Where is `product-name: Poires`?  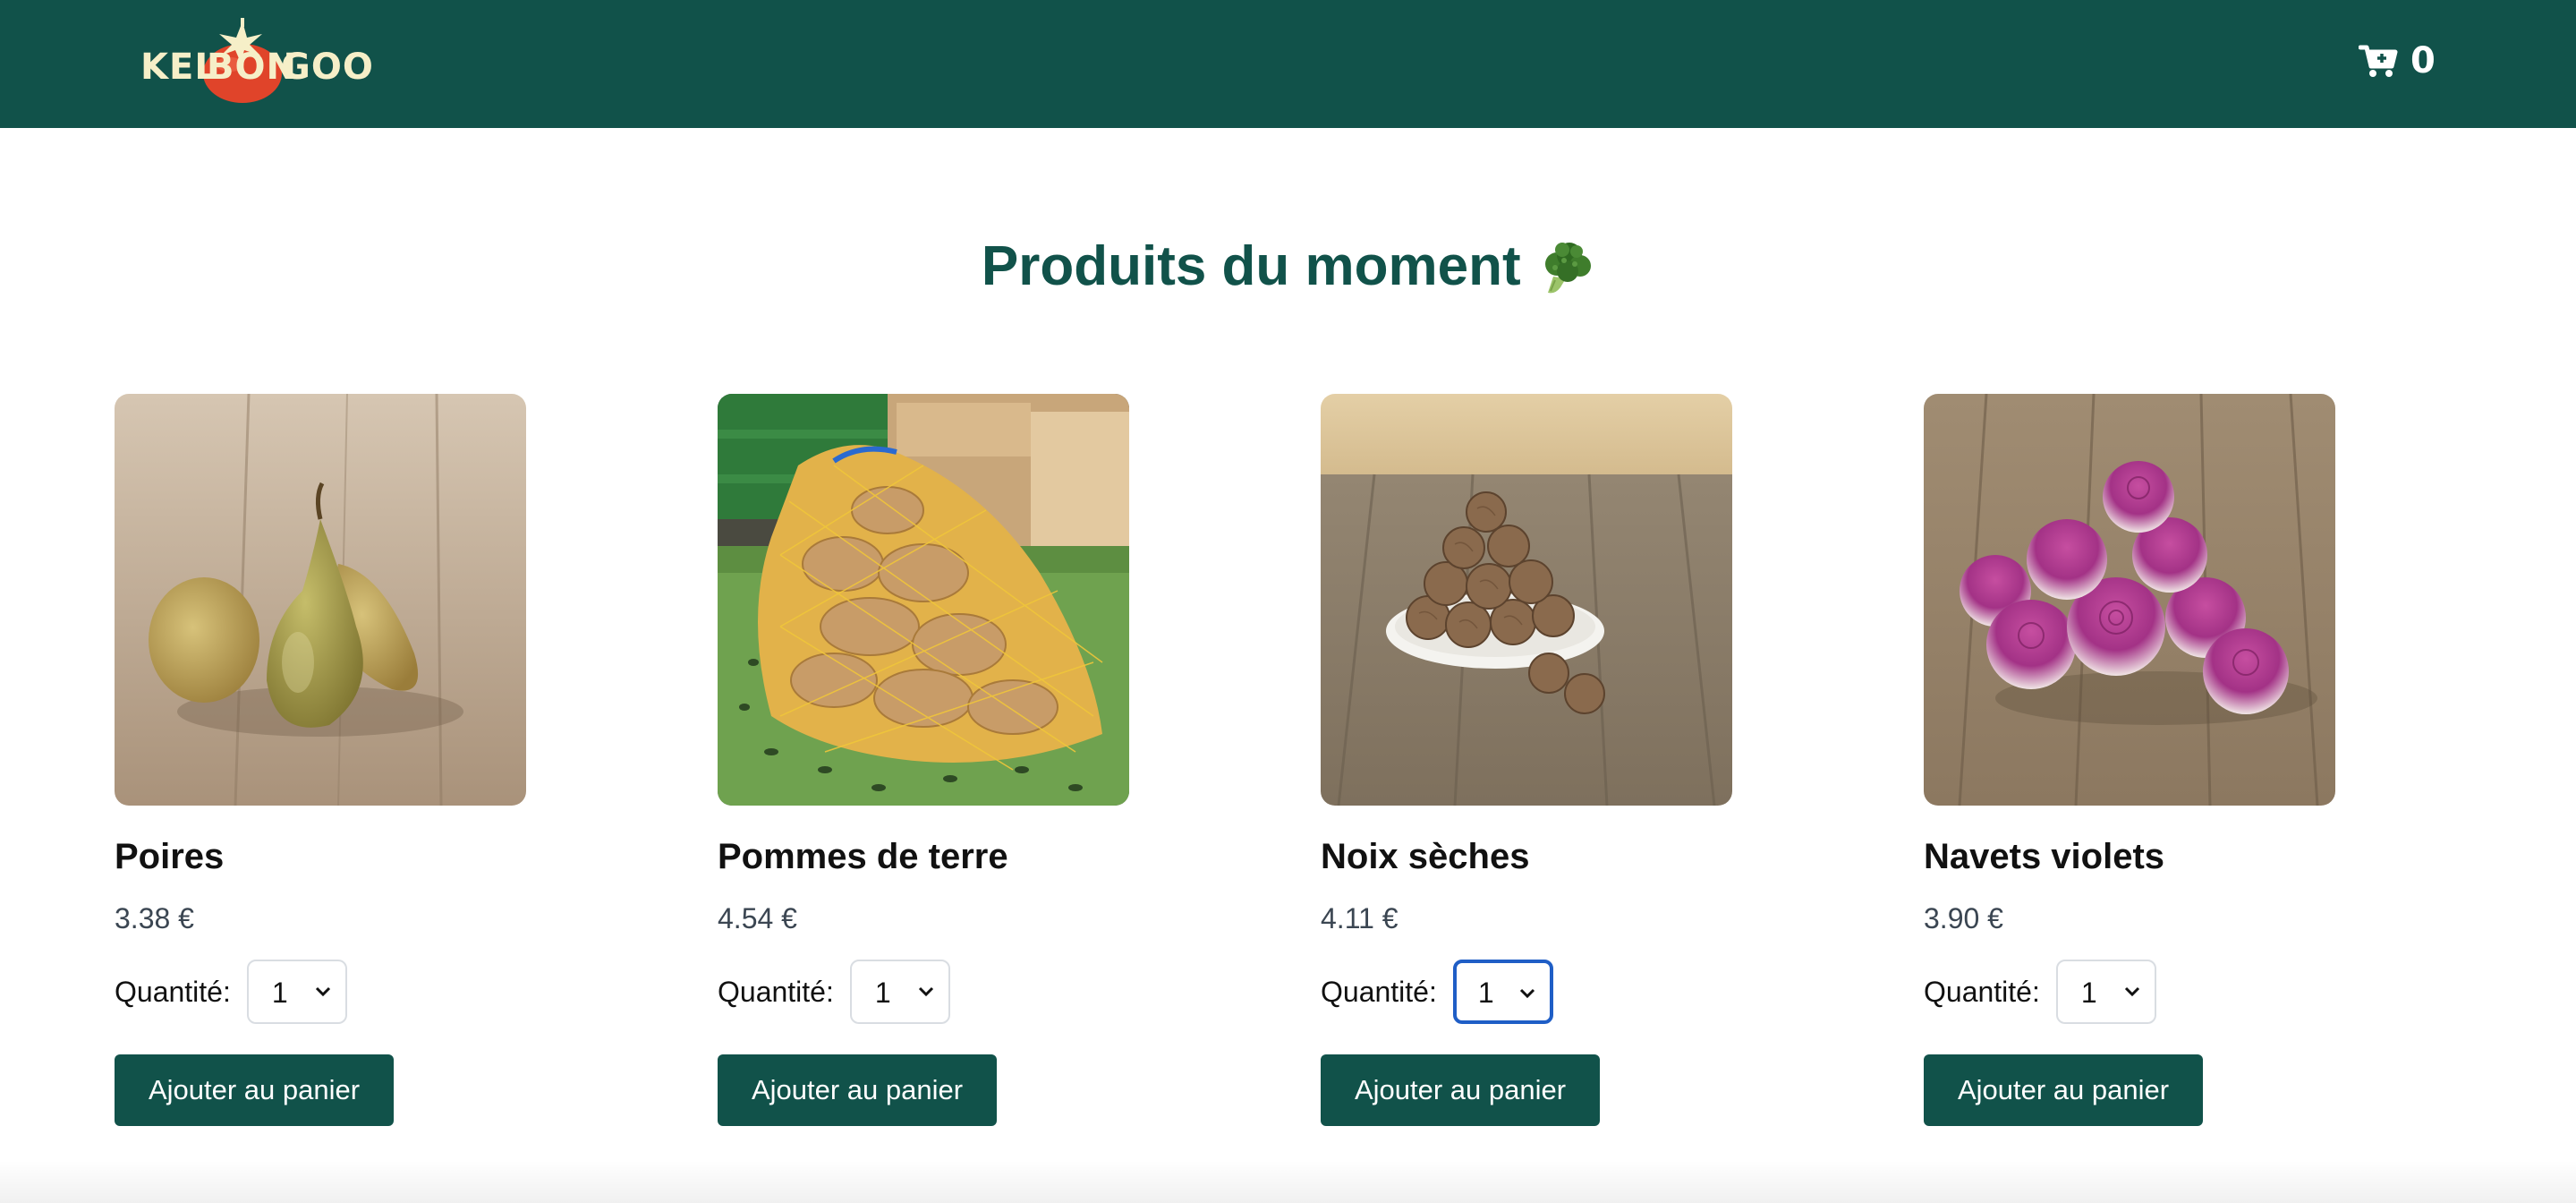 product-name: Poires is located at coordinates (170, 856).